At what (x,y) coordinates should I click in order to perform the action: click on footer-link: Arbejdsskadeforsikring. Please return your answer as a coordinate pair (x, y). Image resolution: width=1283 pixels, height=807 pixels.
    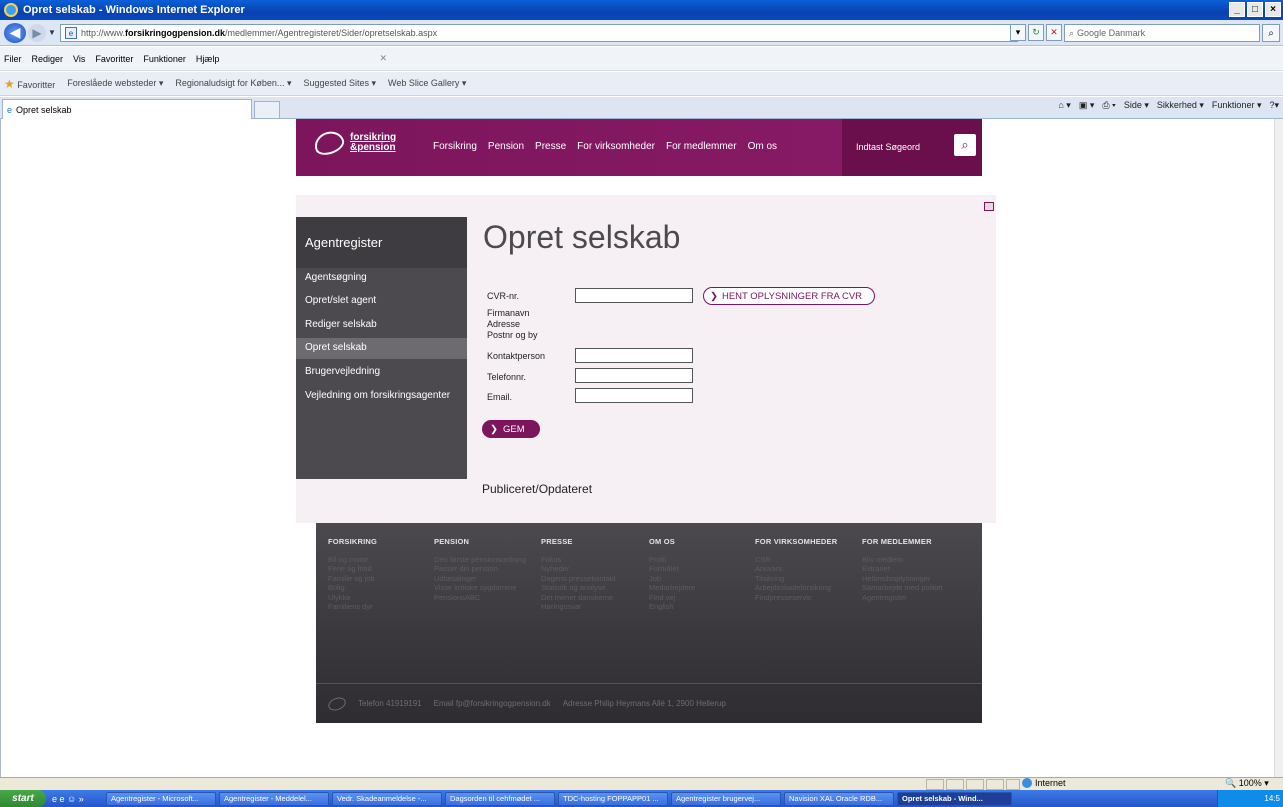
    Looking at the image, I should click on (796, 588).